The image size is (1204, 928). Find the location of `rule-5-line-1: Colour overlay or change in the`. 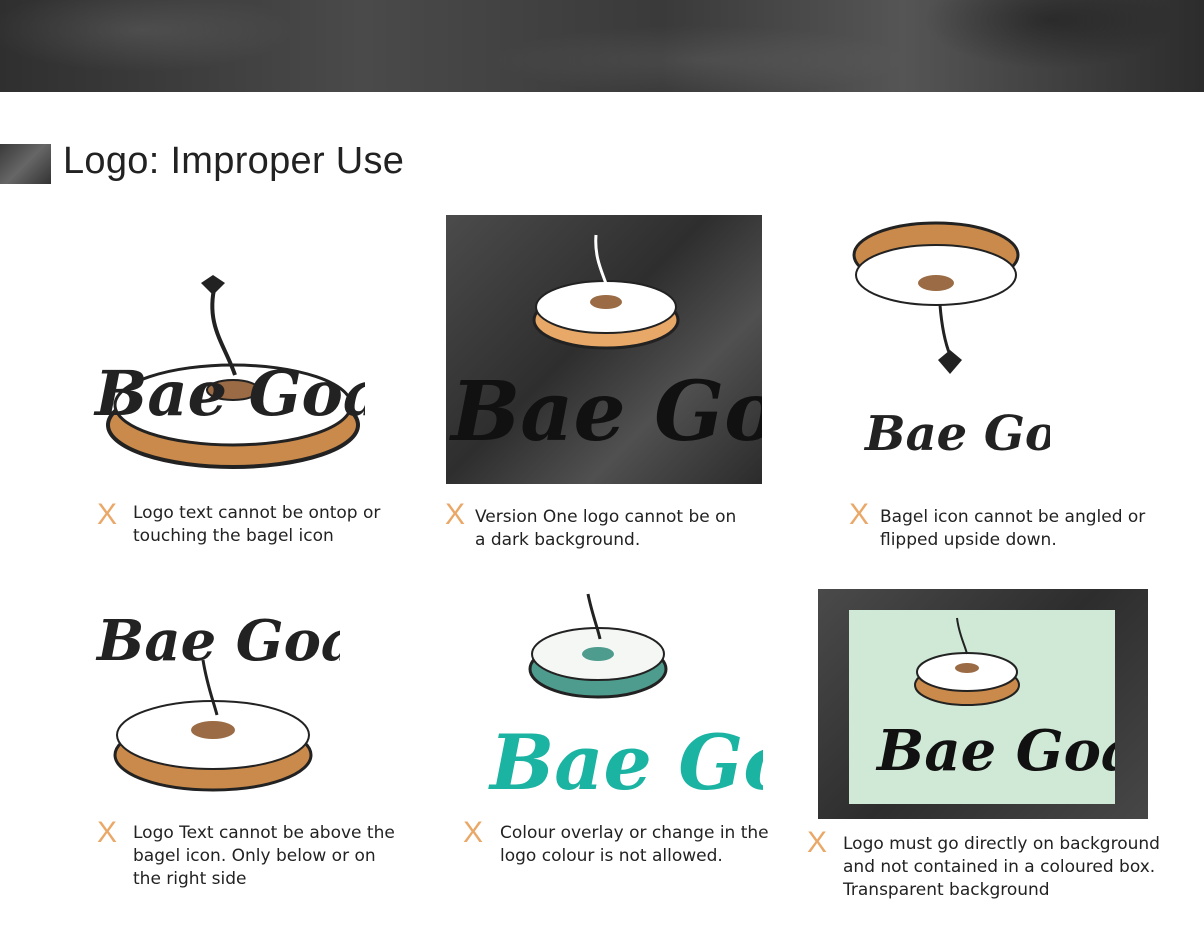

rule-5-line-1: Colour overlay or change in the is located at coordinates (634, 833).